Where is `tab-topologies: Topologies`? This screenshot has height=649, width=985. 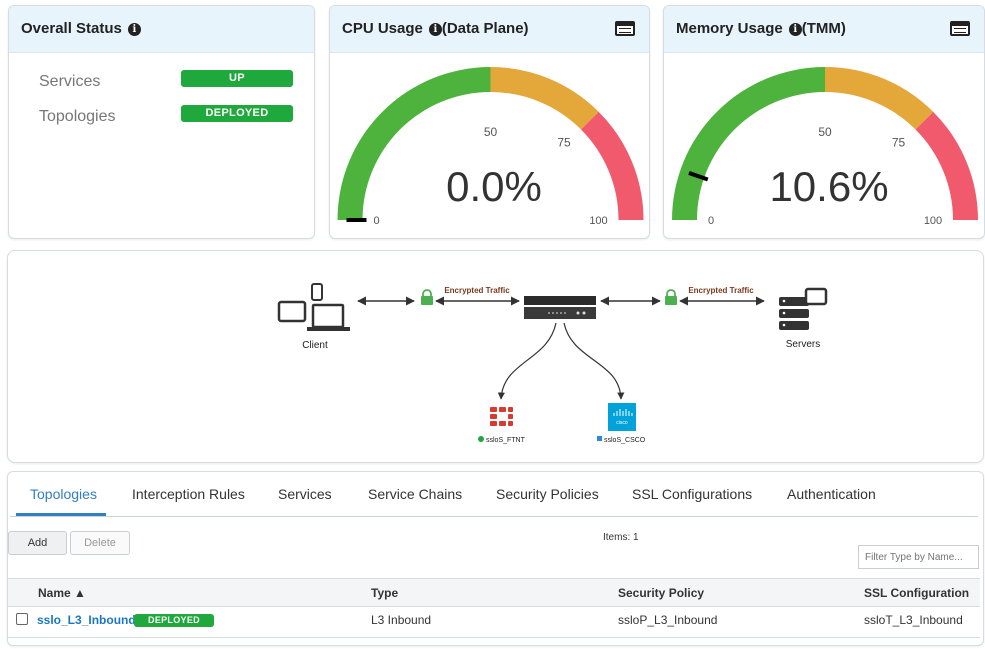 tab-topologies: Topologies is located at coordinates (63, 494).